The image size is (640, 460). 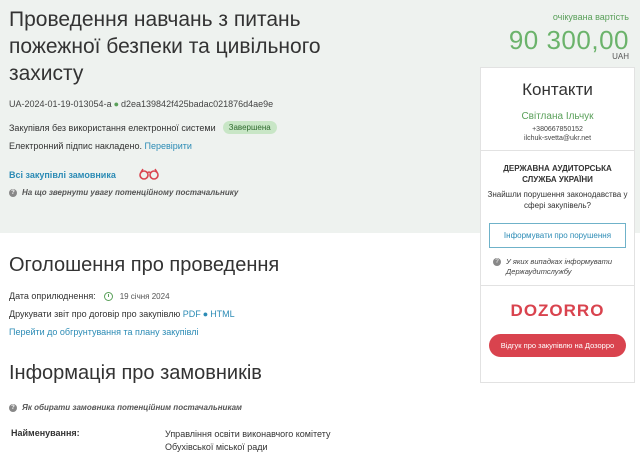 What do you see at coordinates (62, 175) in the screenshot?
I see `all-buyer-purchases-link: Всі закупівлі замовника` at bounding box center [62, 175].